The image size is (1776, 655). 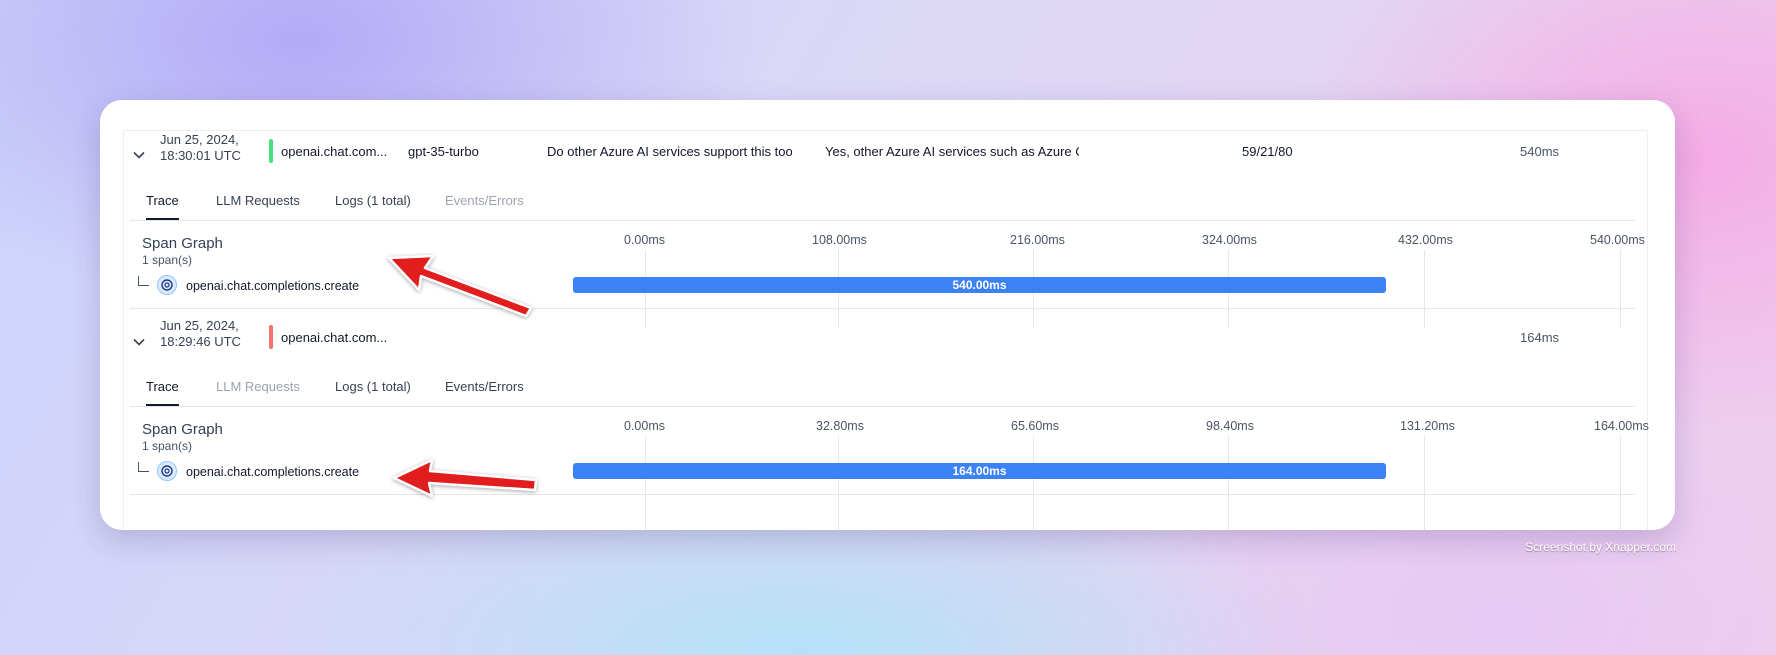 I want to click on trace-latency: 164ms, so click(x=1540, y=337).